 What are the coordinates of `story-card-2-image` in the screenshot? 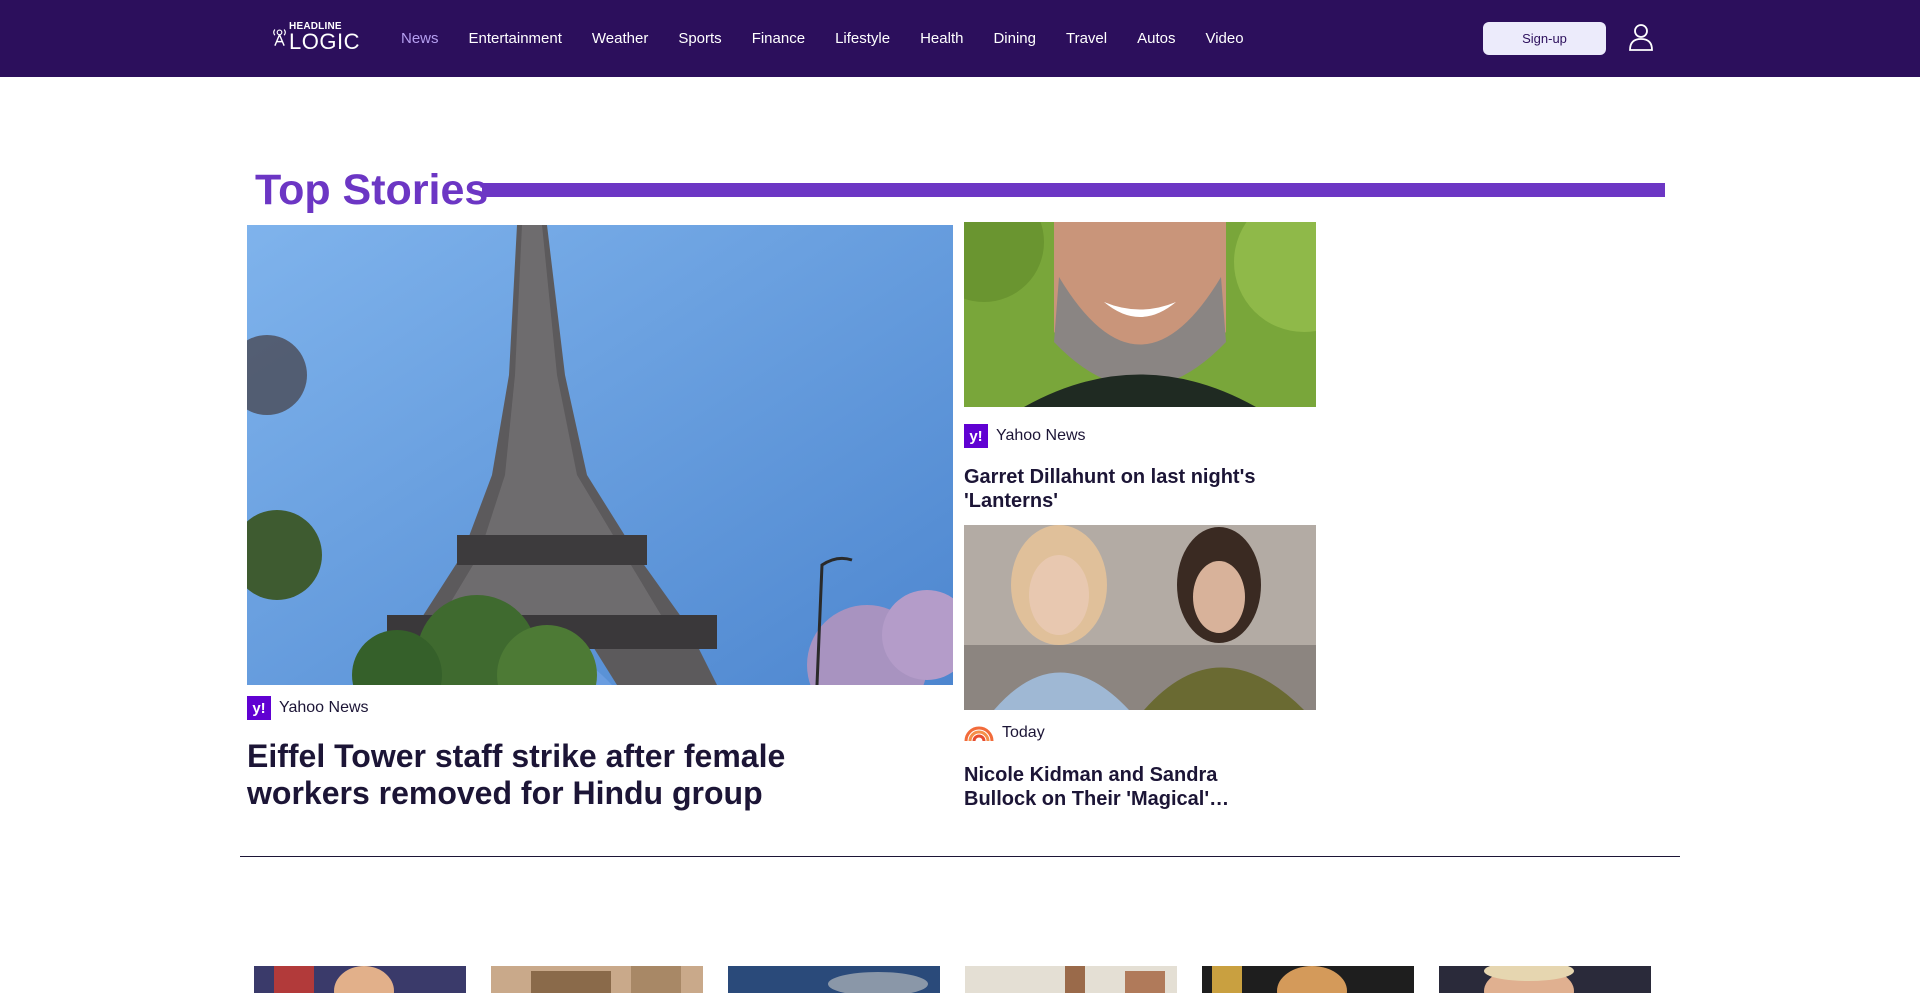 It's located at (1140, 617).